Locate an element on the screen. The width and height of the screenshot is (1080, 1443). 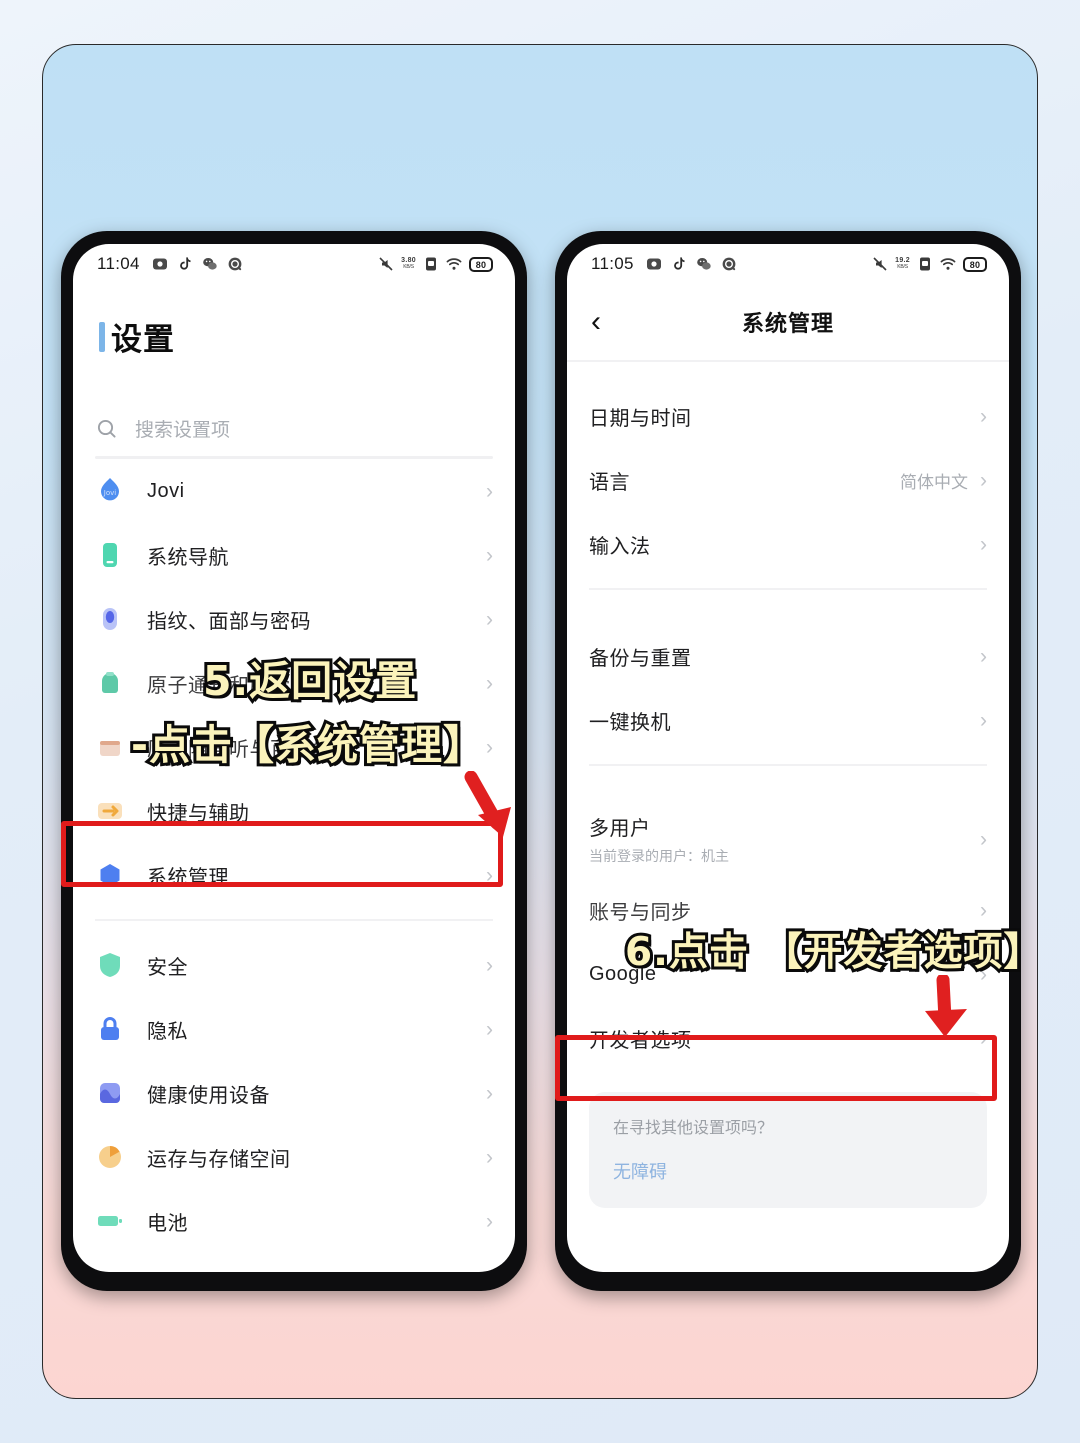
svg-text: Jovi is located at coordinates (109, 493).